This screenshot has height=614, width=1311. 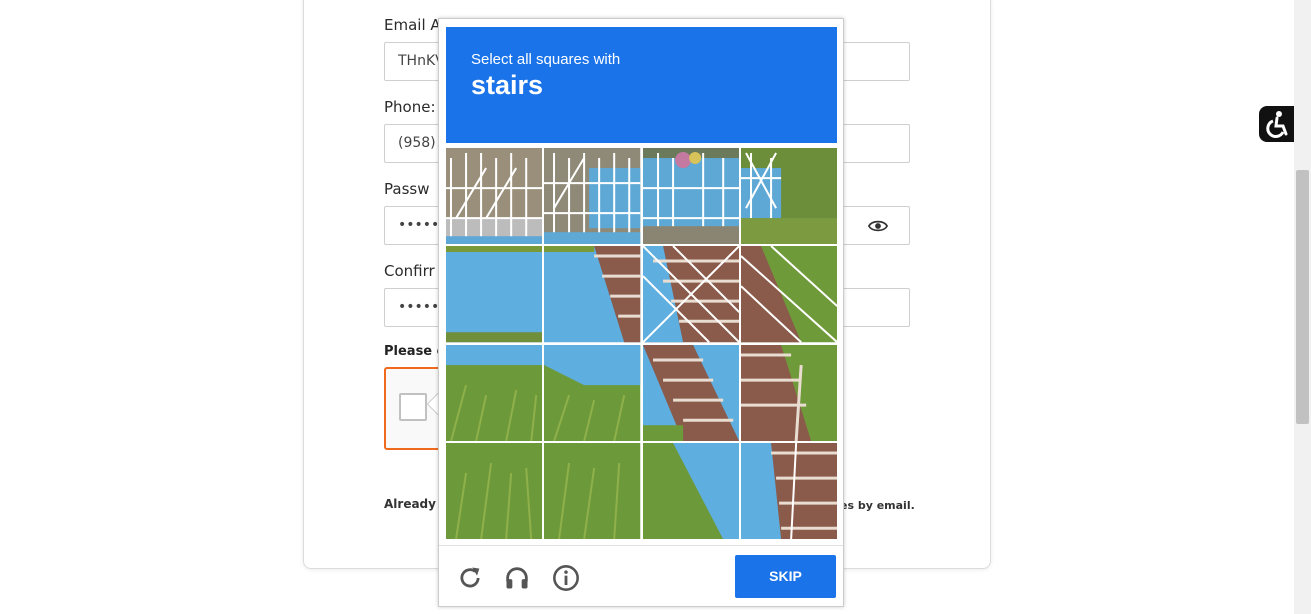 I want to click on consent-label: Please c, so click(x=414, y=351).